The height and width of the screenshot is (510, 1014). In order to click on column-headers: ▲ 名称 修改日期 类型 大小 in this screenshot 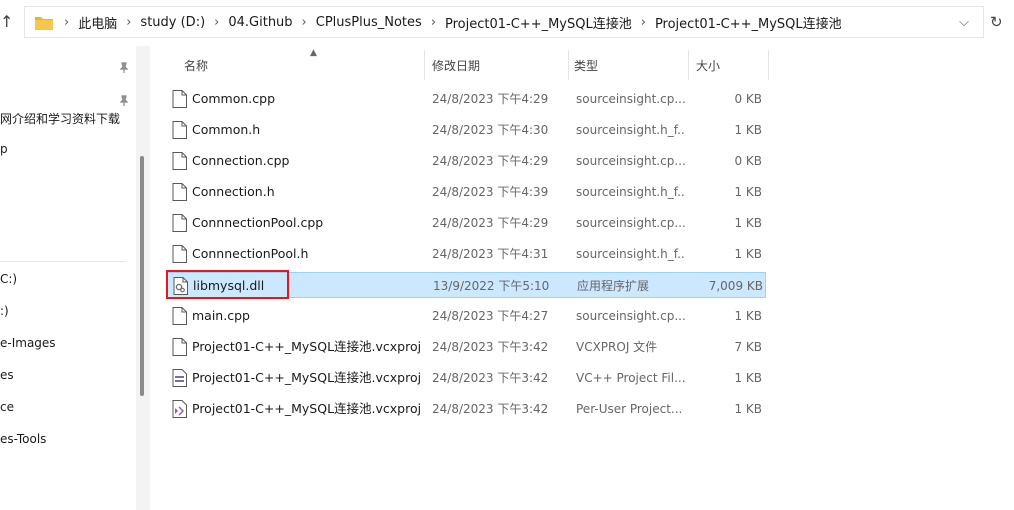, I will do `click(474, 65)`.